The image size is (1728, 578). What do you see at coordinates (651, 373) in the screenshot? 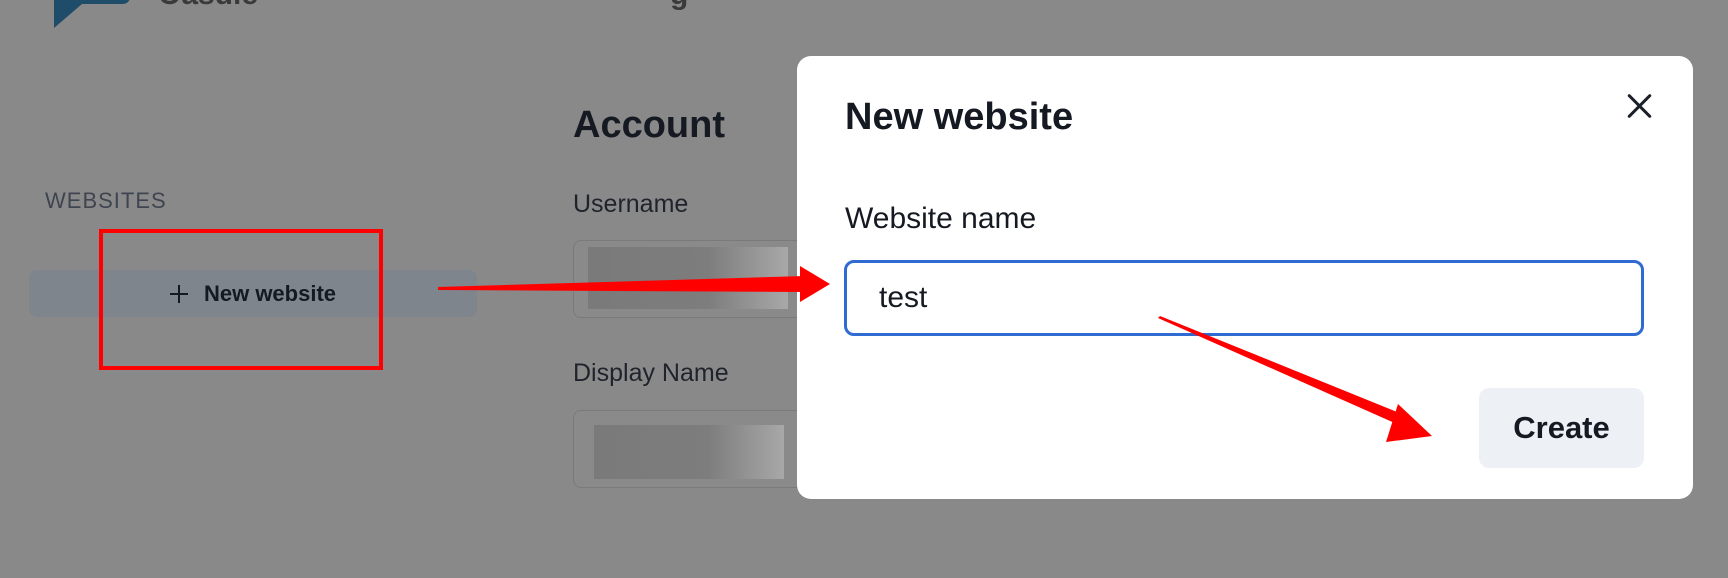
I see `display-name-label: Display Name` at bounding box center [651, 373].